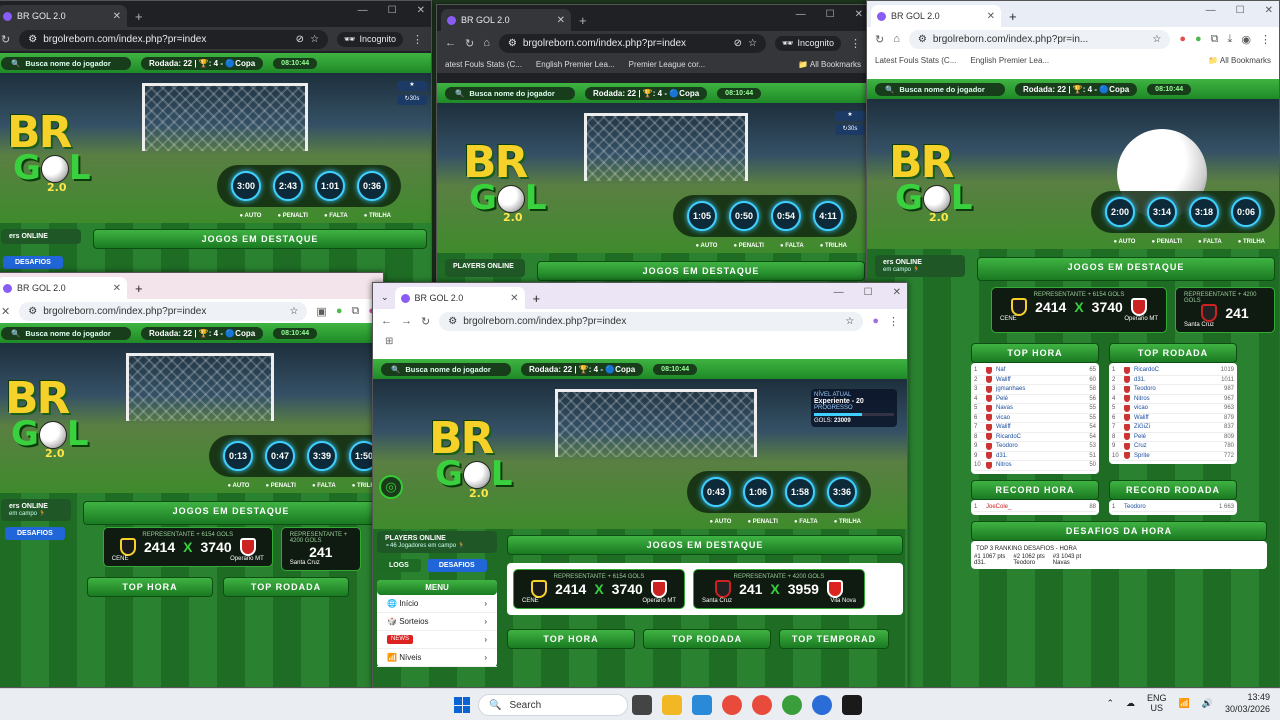 This screenshot has width=1280, height=720. I want to click on app-icon, so click(852, 705).